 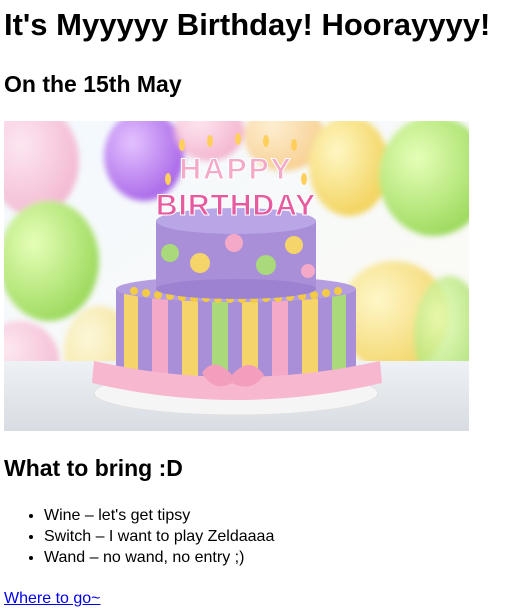 What do you see at coordinates (159, 515) in the screenshot?
I see `list-item: Wine – let's get tipsy` at bounding box center [159, 515].